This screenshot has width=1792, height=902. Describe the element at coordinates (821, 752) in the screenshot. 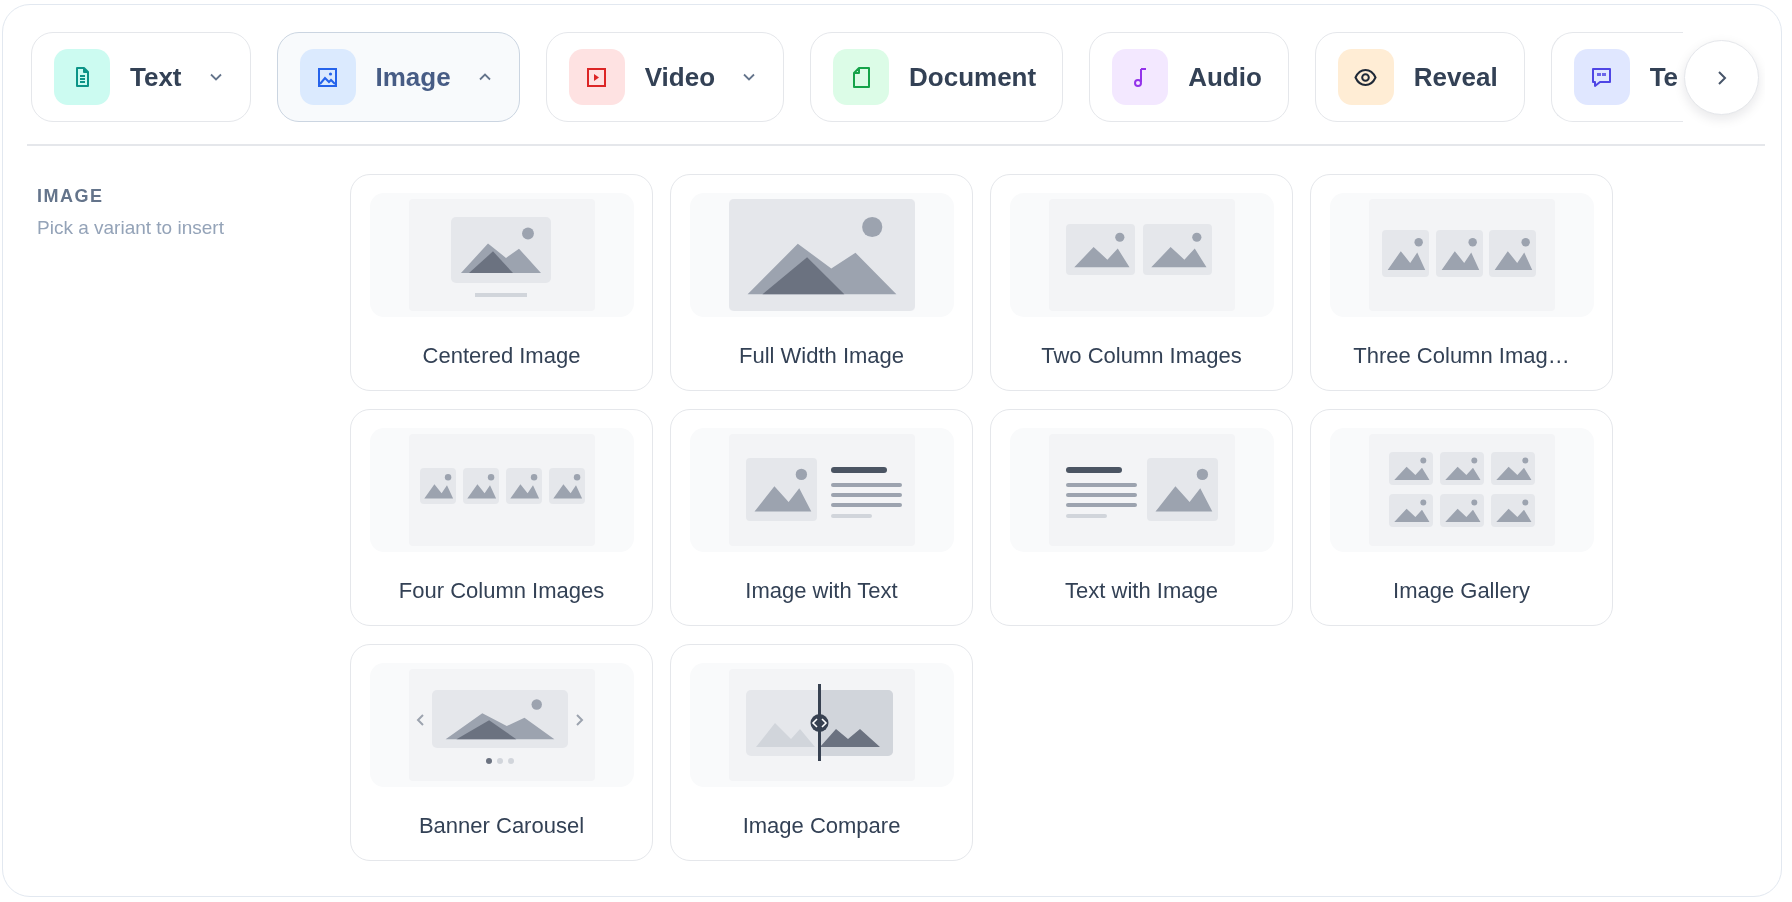

I see `variant-card: Image Compare` at that location.